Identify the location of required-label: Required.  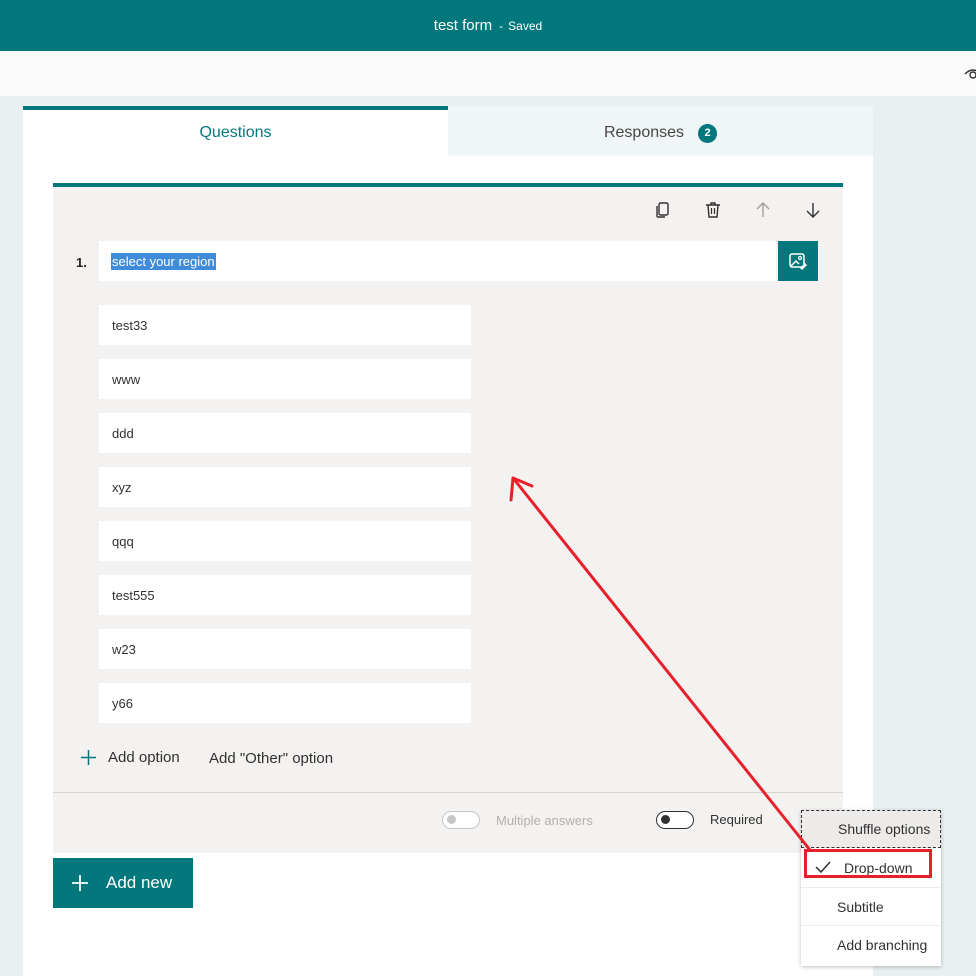
(736, 819).